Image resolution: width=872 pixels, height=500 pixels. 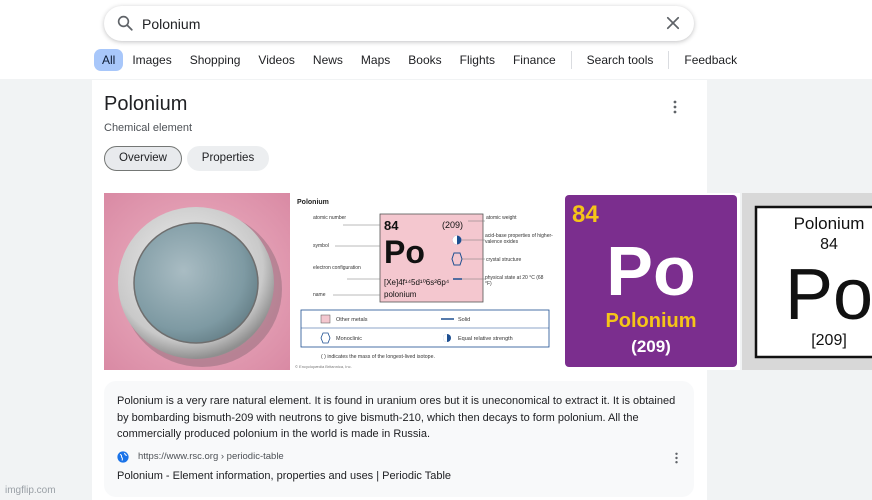 I want to click on tab-news: News, so click(x=328, y=60).